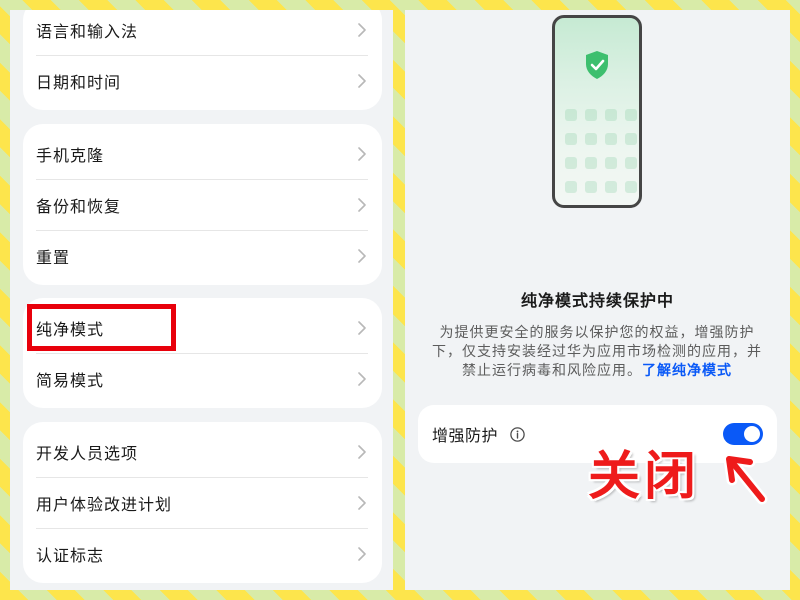 This screenshot has height=600, width=800. What do you see at coordinates (597, 301) in the screenshot?
I see `pure-mode-title: 纯净模式持续保护中` at bounding box center [597, 301].